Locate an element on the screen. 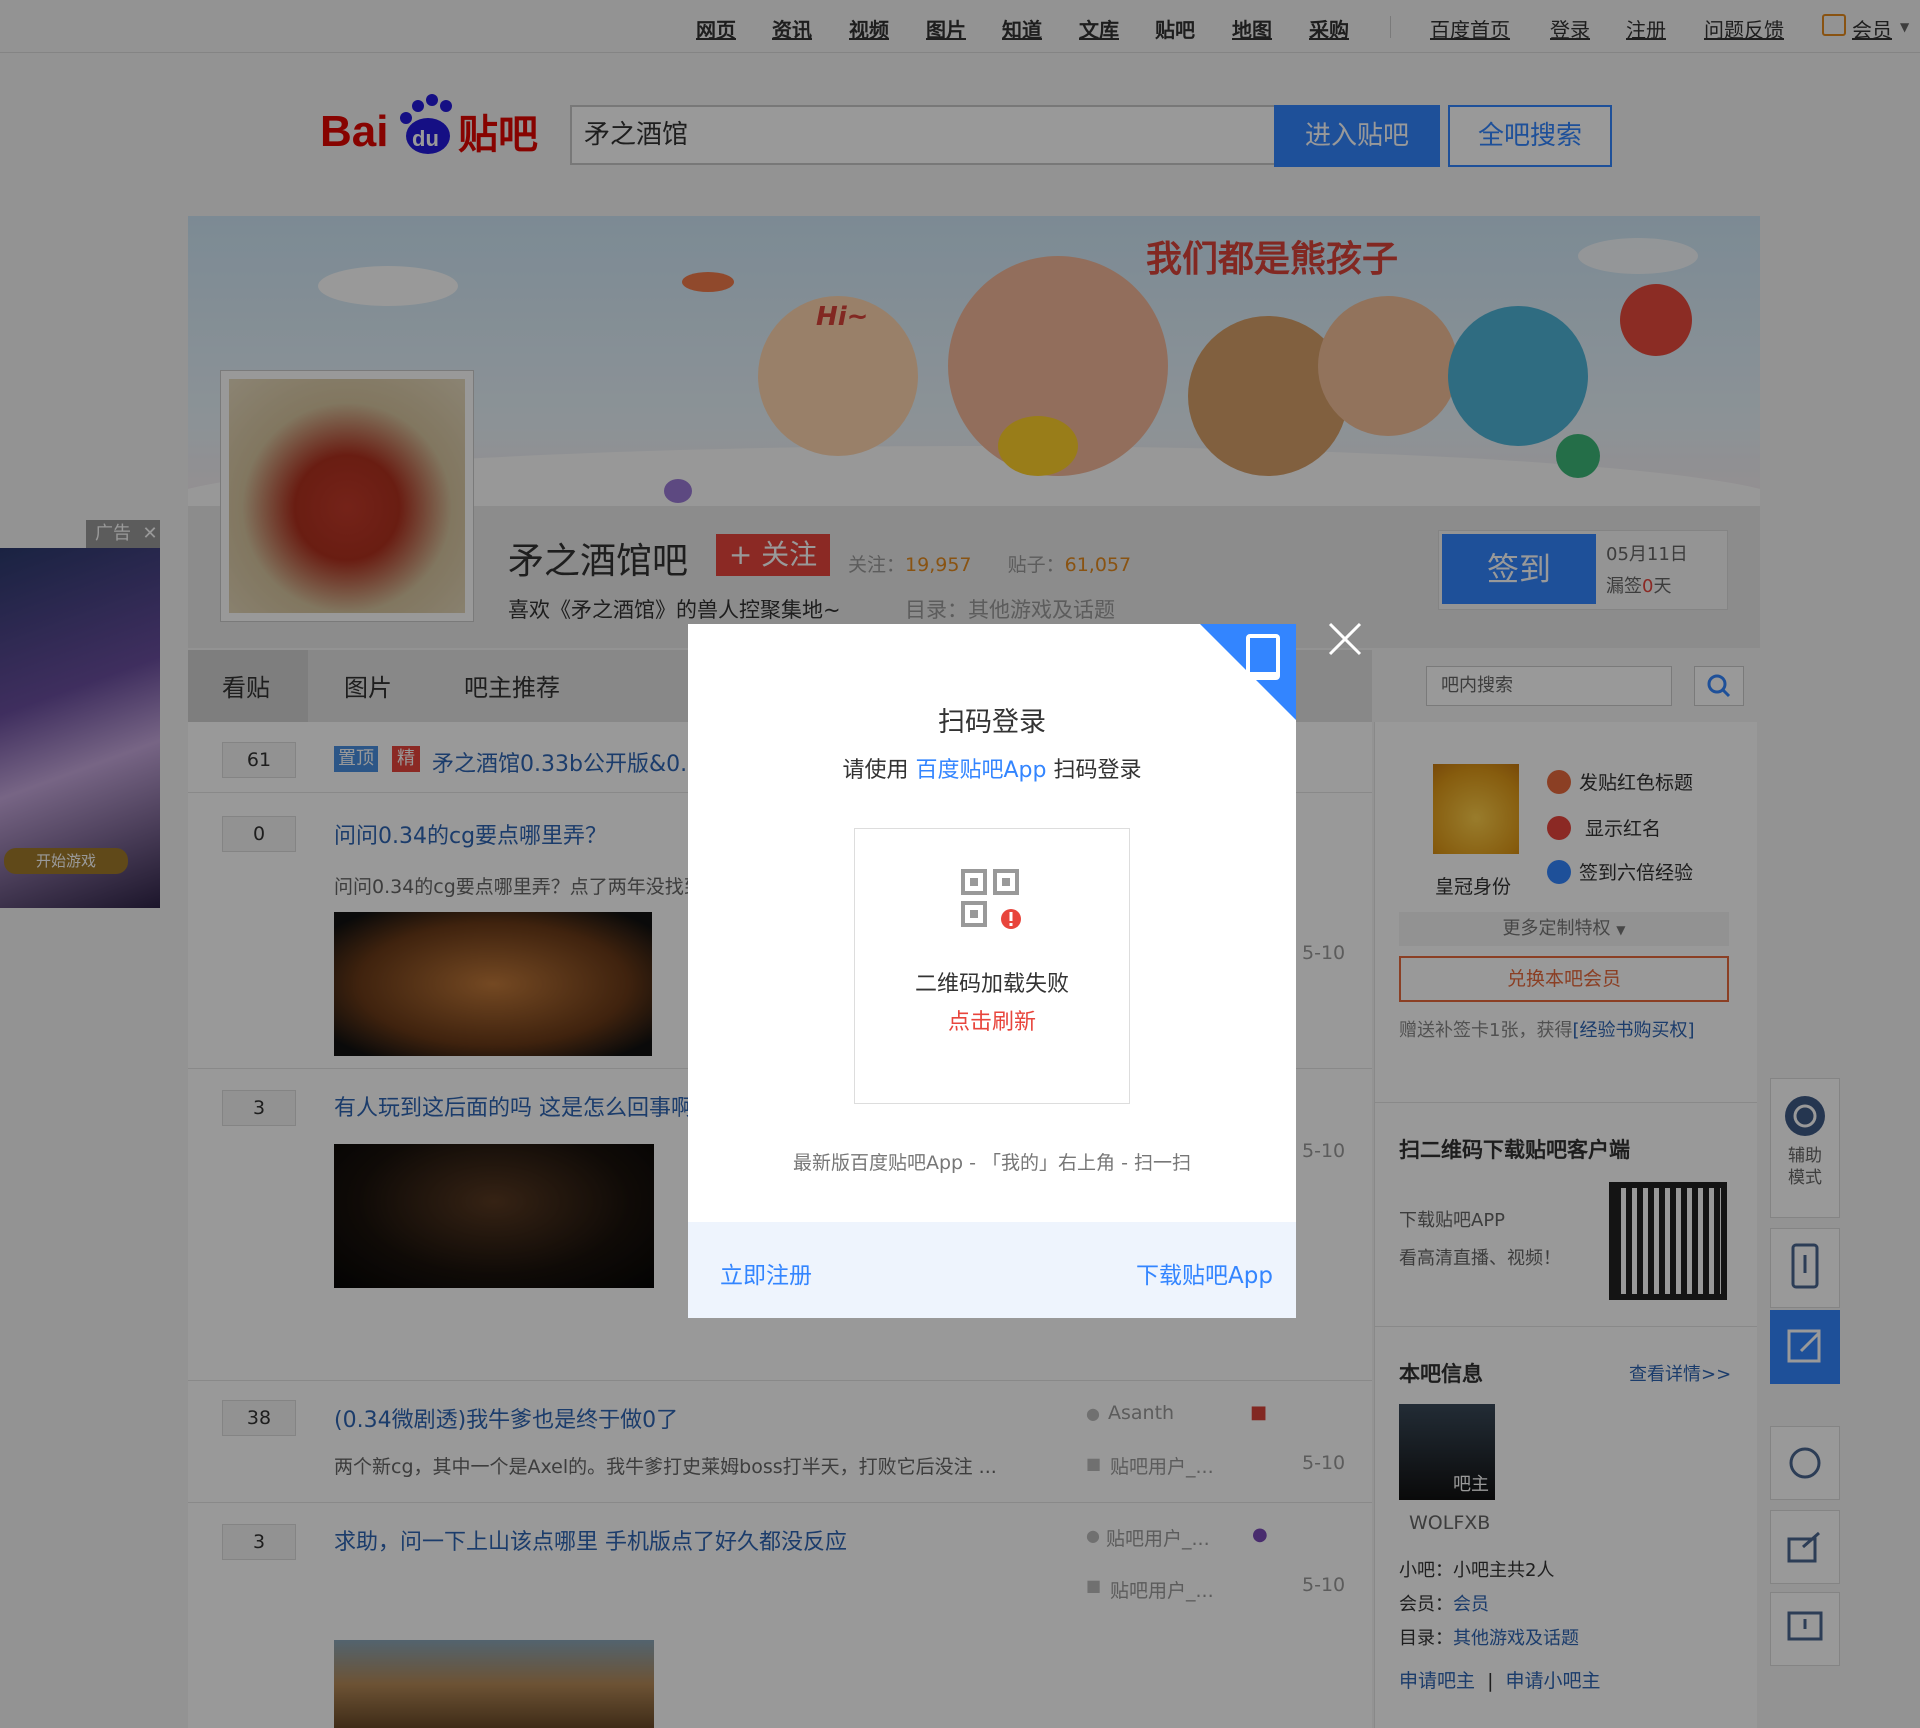 The height and width of the screenshot is (1728, 1920). sub-app-name: 百度贴吧App is located at coordinates (981, 770).